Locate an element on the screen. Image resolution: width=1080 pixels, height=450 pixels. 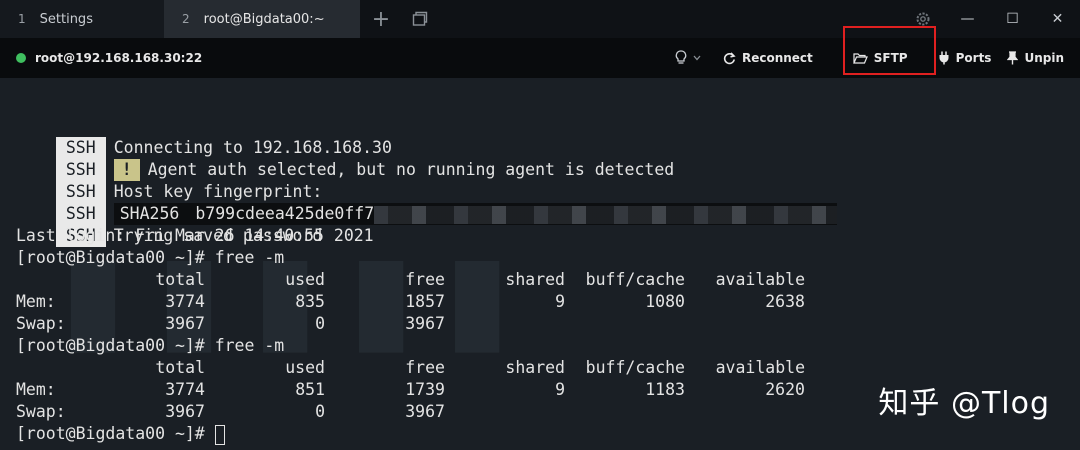
unpin-label: Unpin is located at coordinates (1044, 58).